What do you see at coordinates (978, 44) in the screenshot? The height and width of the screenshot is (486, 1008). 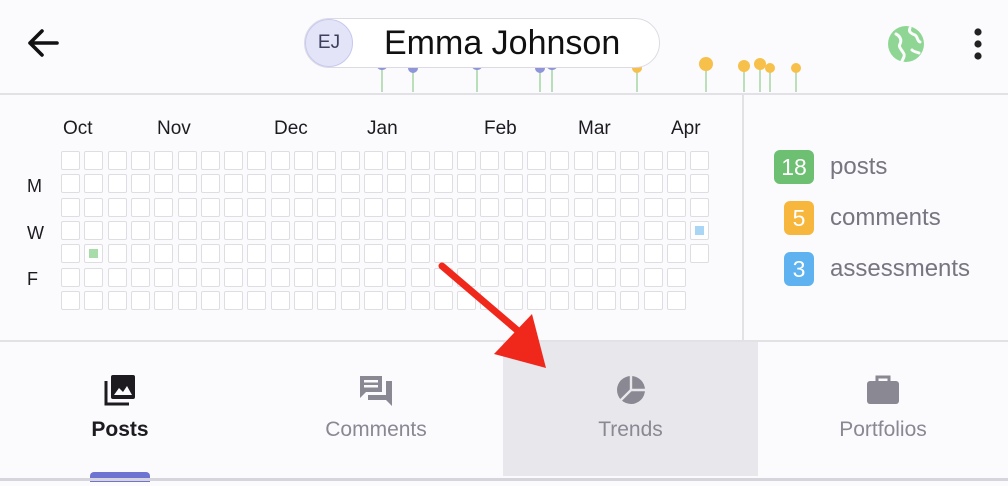 I see `more-options-button` at bounding box center [978, 44].